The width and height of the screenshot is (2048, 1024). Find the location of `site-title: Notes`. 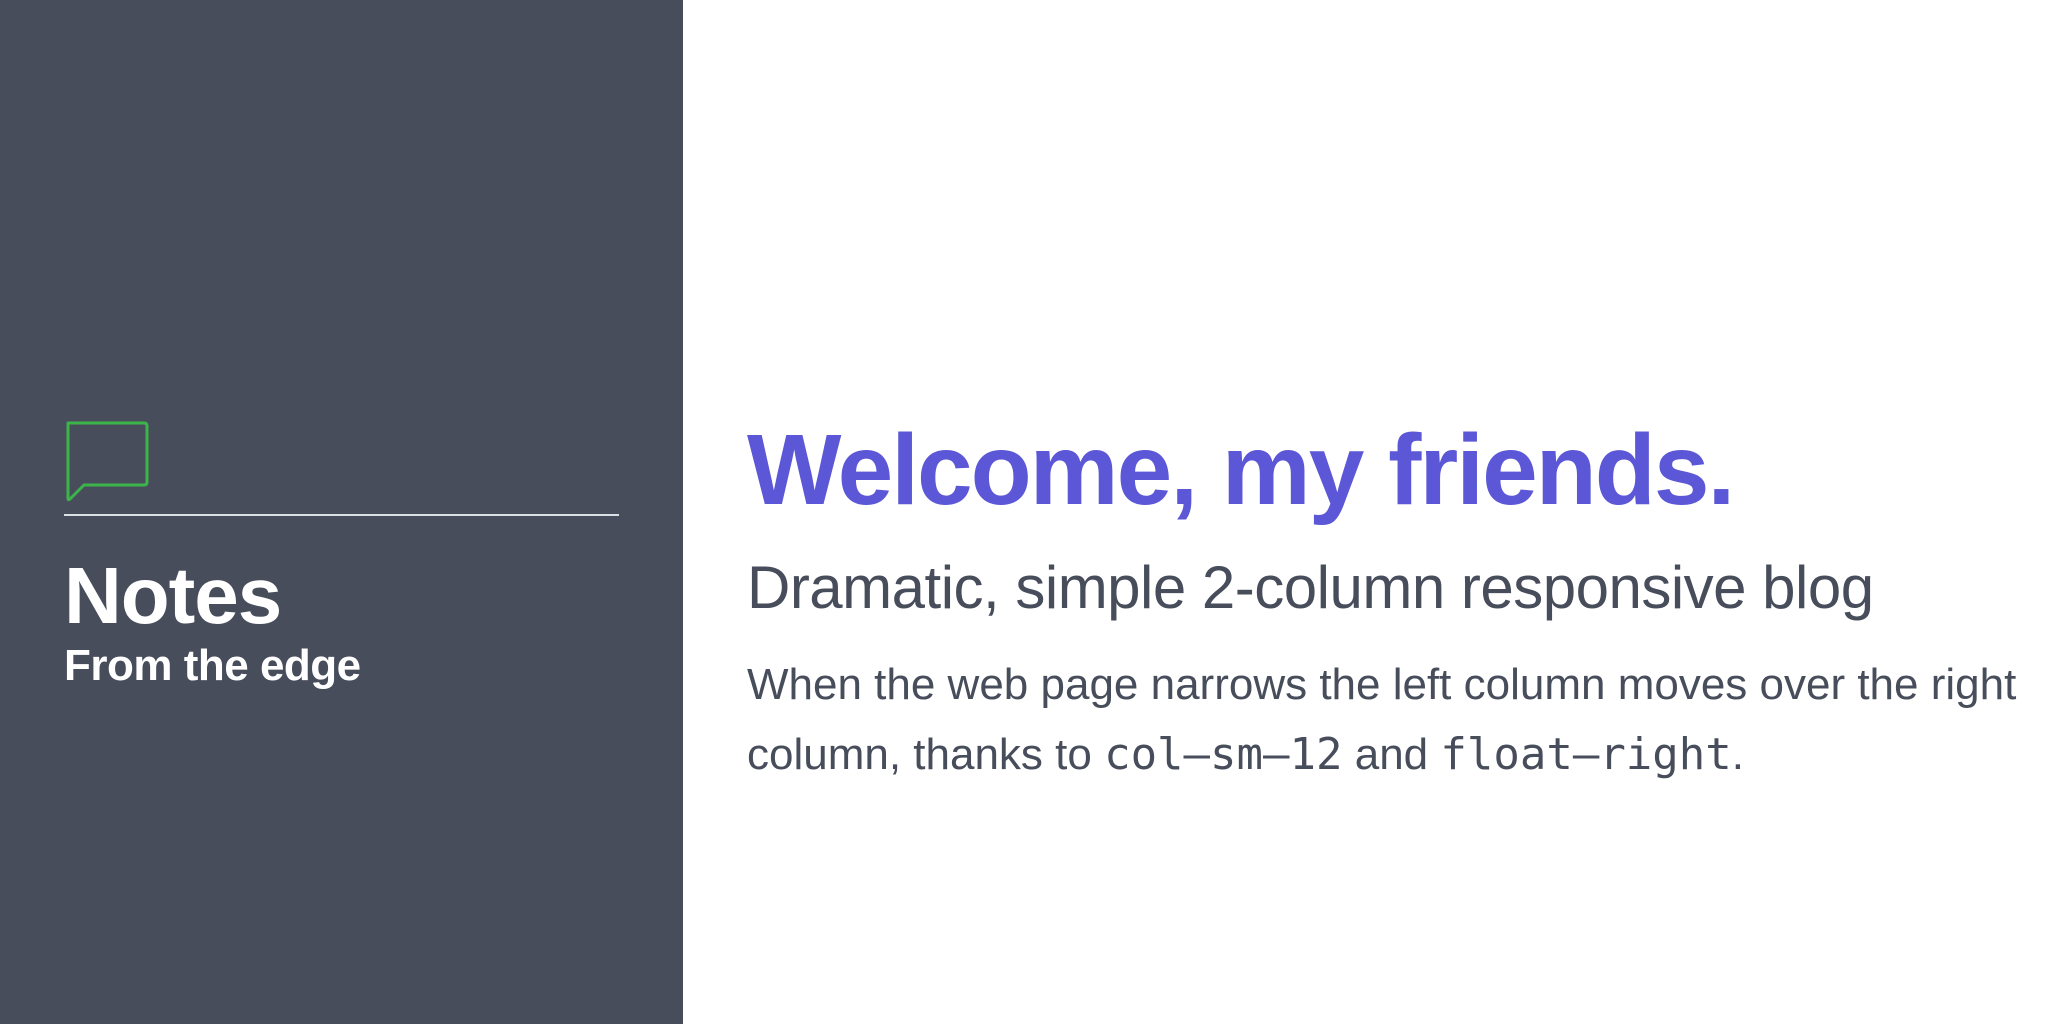

site-title: Notes is located at coordinates (341, 596).